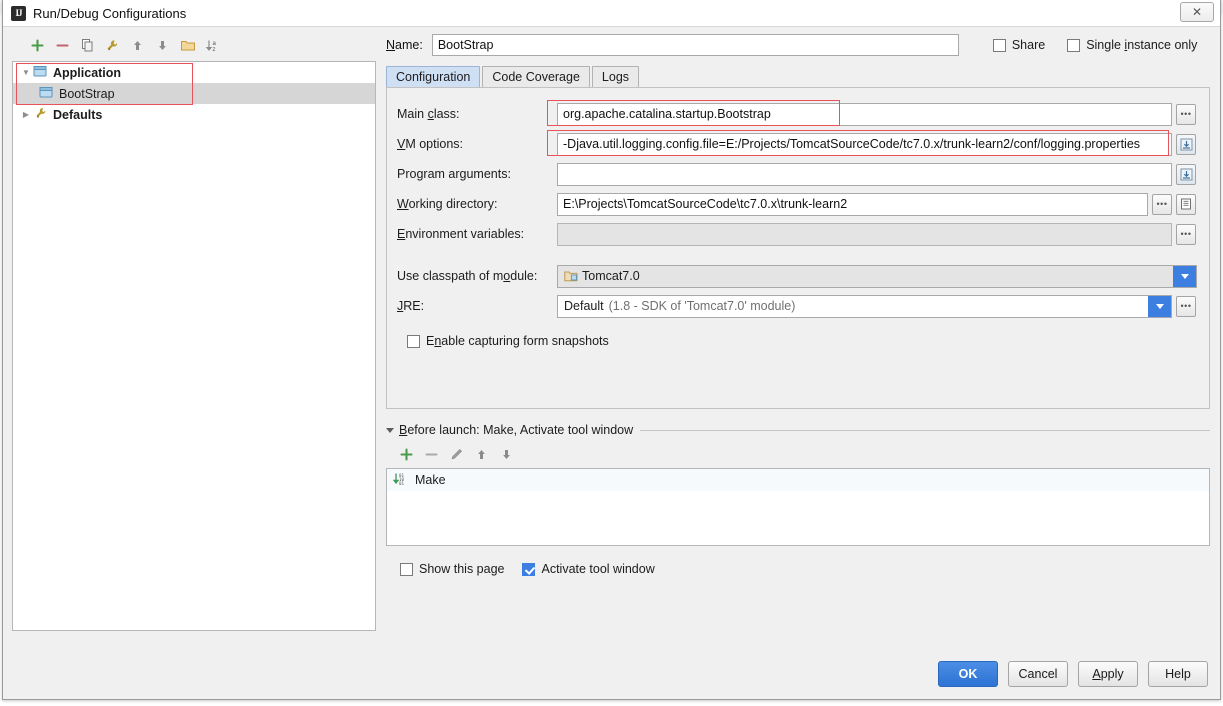  What do you see at coordinates (1028, 45) in the screenshot?
I see `share-label: Share` at bounding box center [1028, 45].